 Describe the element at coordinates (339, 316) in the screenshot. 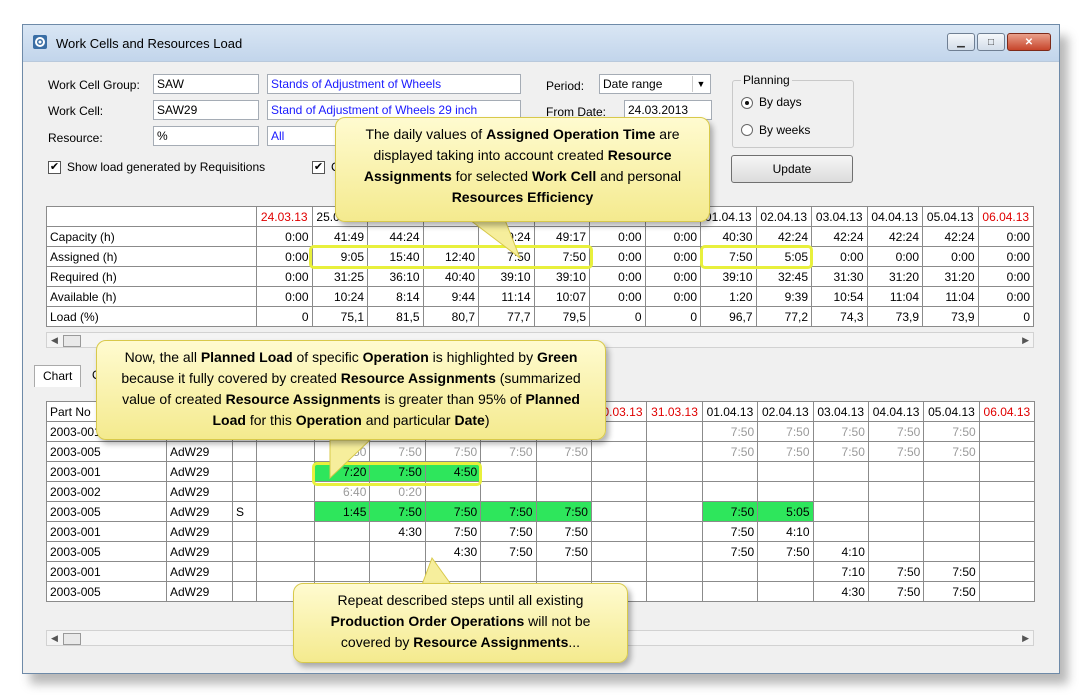

I see `table-cell: 75,1` at that location.